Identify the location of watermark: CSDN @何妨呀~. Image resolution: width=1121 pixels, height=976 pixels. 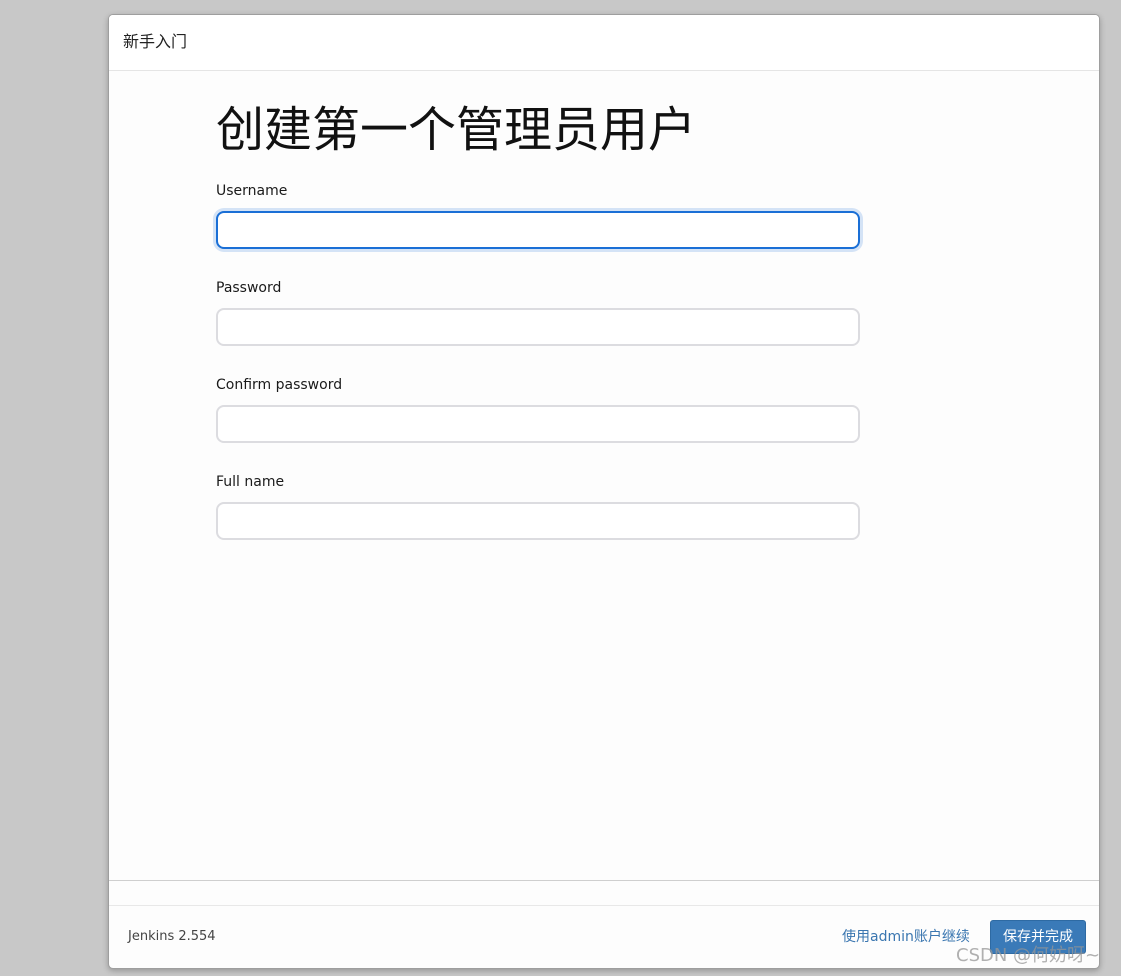
(1028, 955).